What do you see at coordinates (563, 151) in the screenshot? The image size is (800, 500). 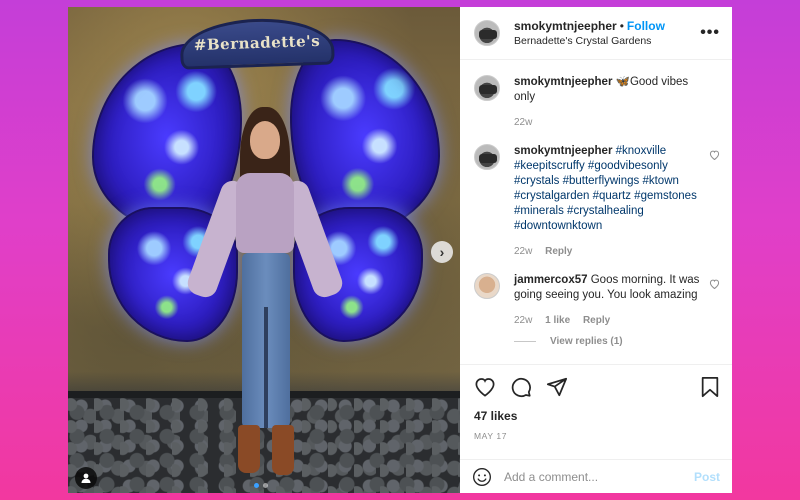 I see `comment-username: smokymtnjeepher` at bounding box center [563, 151].